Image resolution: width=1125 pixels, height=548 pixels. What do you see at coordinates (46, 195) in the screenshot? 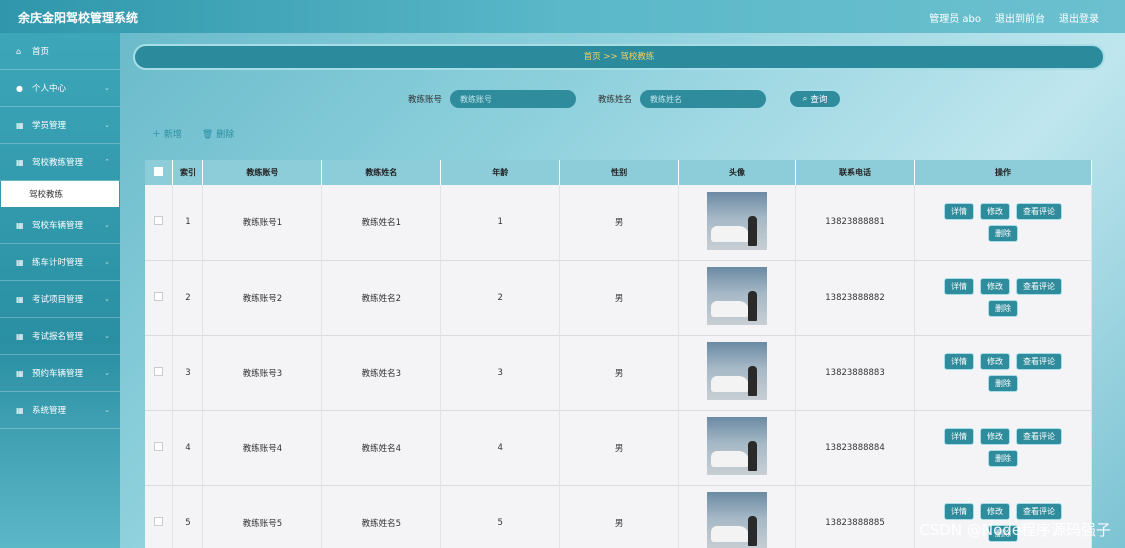
I see `sidebar-subitem-label: 驾校教练` at bounding box center [46, 195].